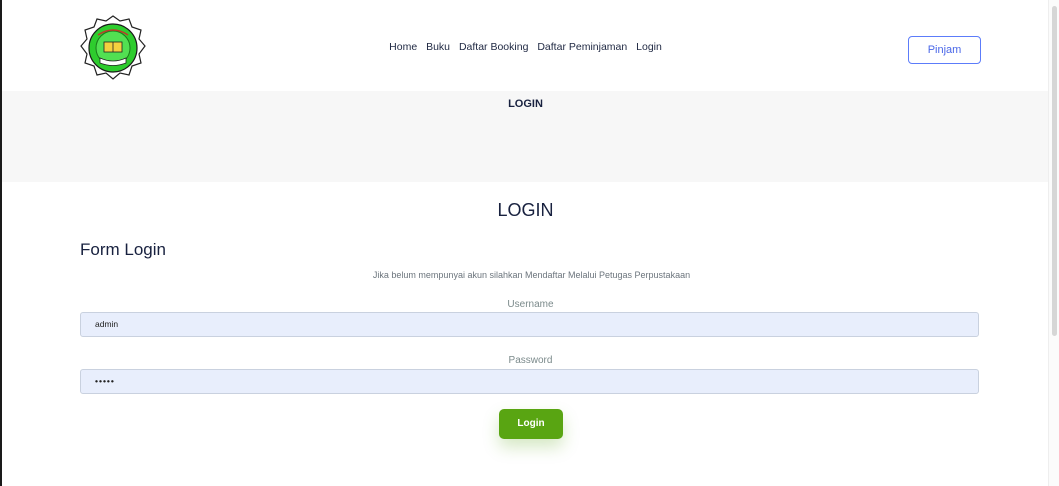 This screenshot has width=1059, height=486. Describe the element at coordinates (123, 249) in the screenshot. I see `form-title: Form Login` at that location.